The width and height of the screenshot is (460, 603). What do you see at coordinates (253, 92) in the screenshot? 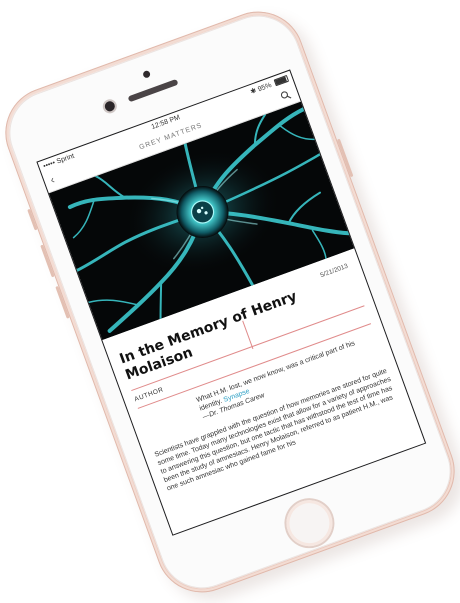
I see `bluetooth-icon: ✱` at bounding box center [253, 92].